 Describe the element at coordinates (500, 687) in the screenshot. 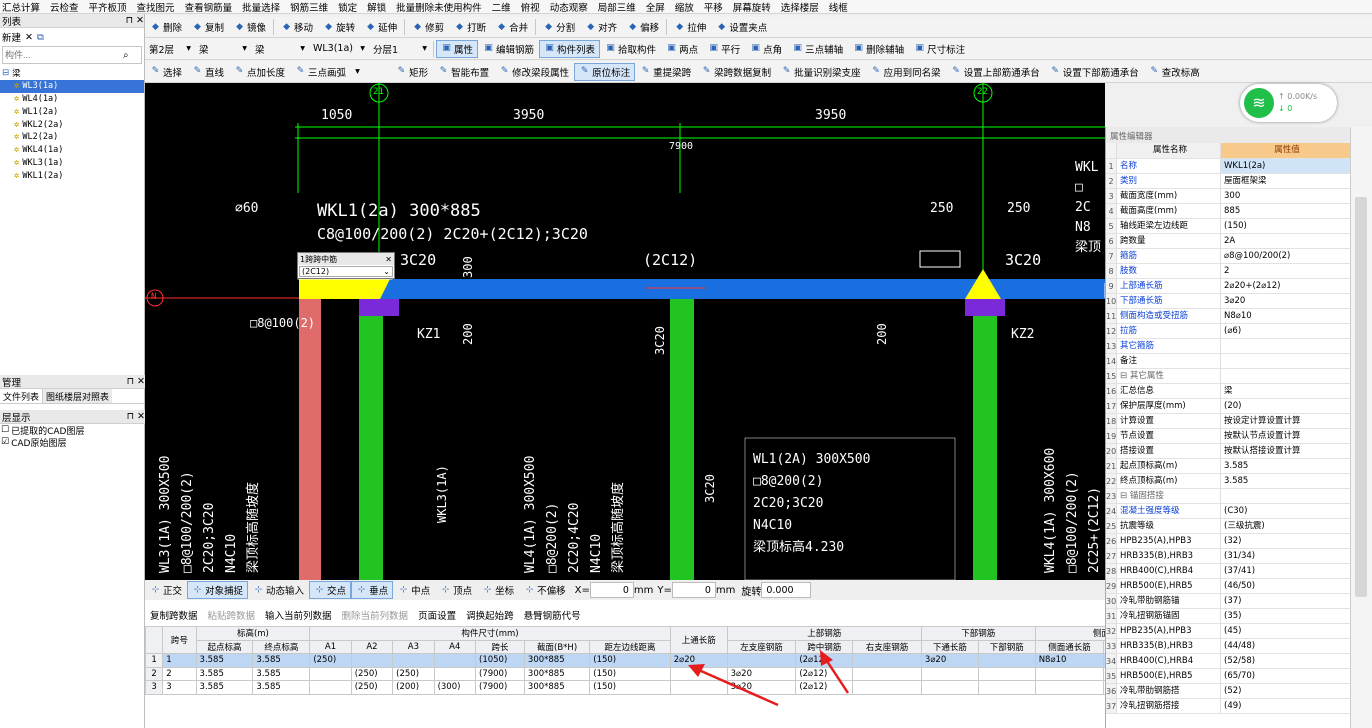

I see `table-cell: (7900)` at that location.